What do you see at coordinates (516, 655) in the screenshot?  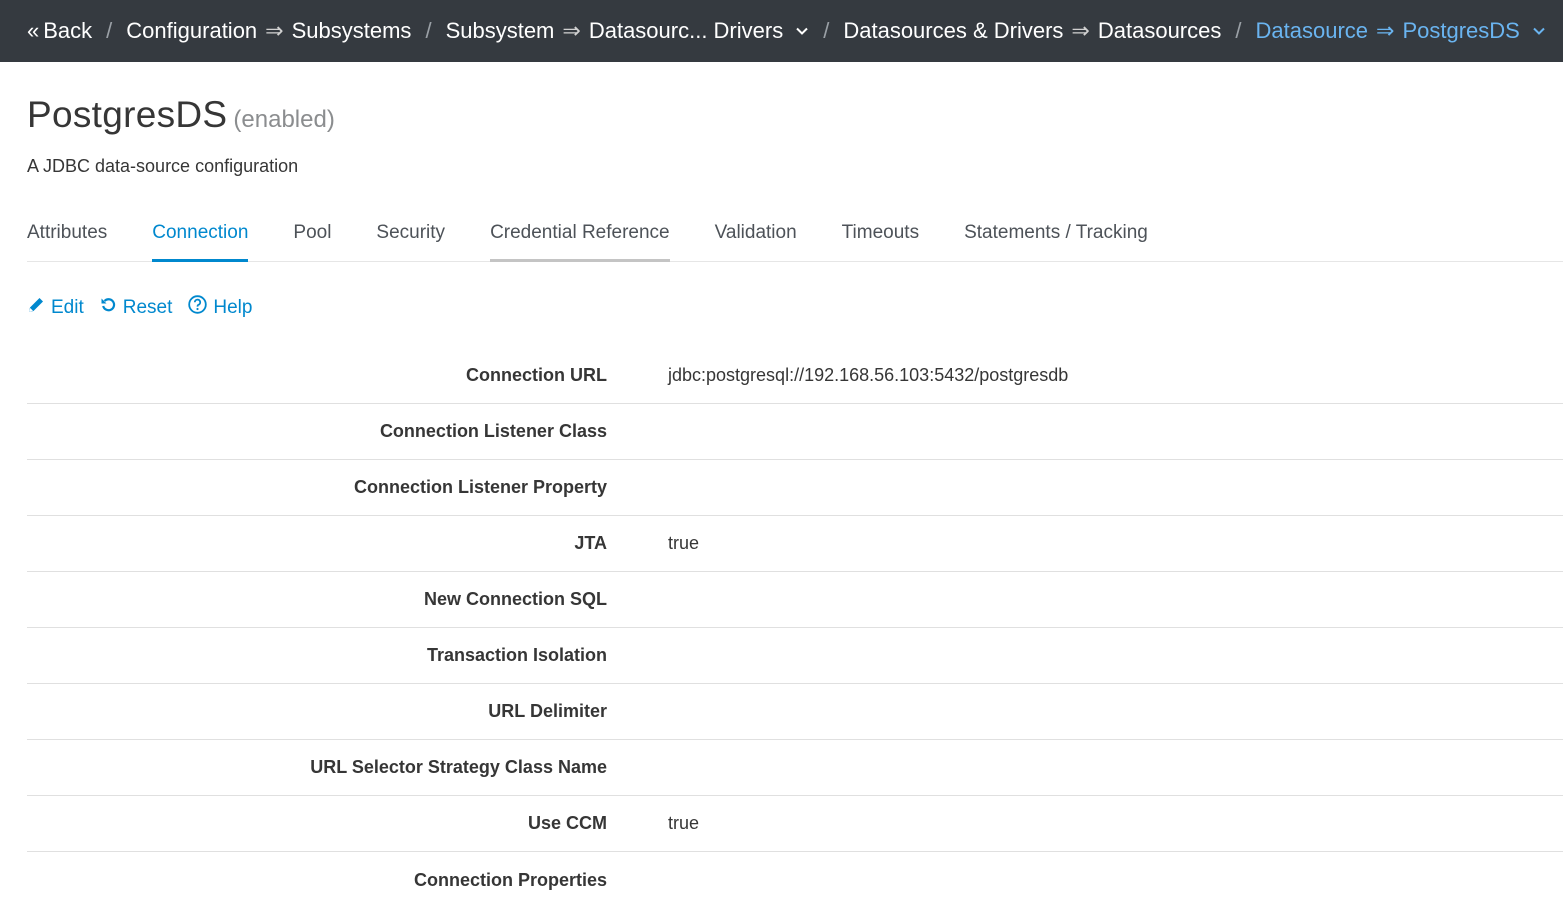 I see `property-label: Transaction Isolation` at bounding box center [516, 655].